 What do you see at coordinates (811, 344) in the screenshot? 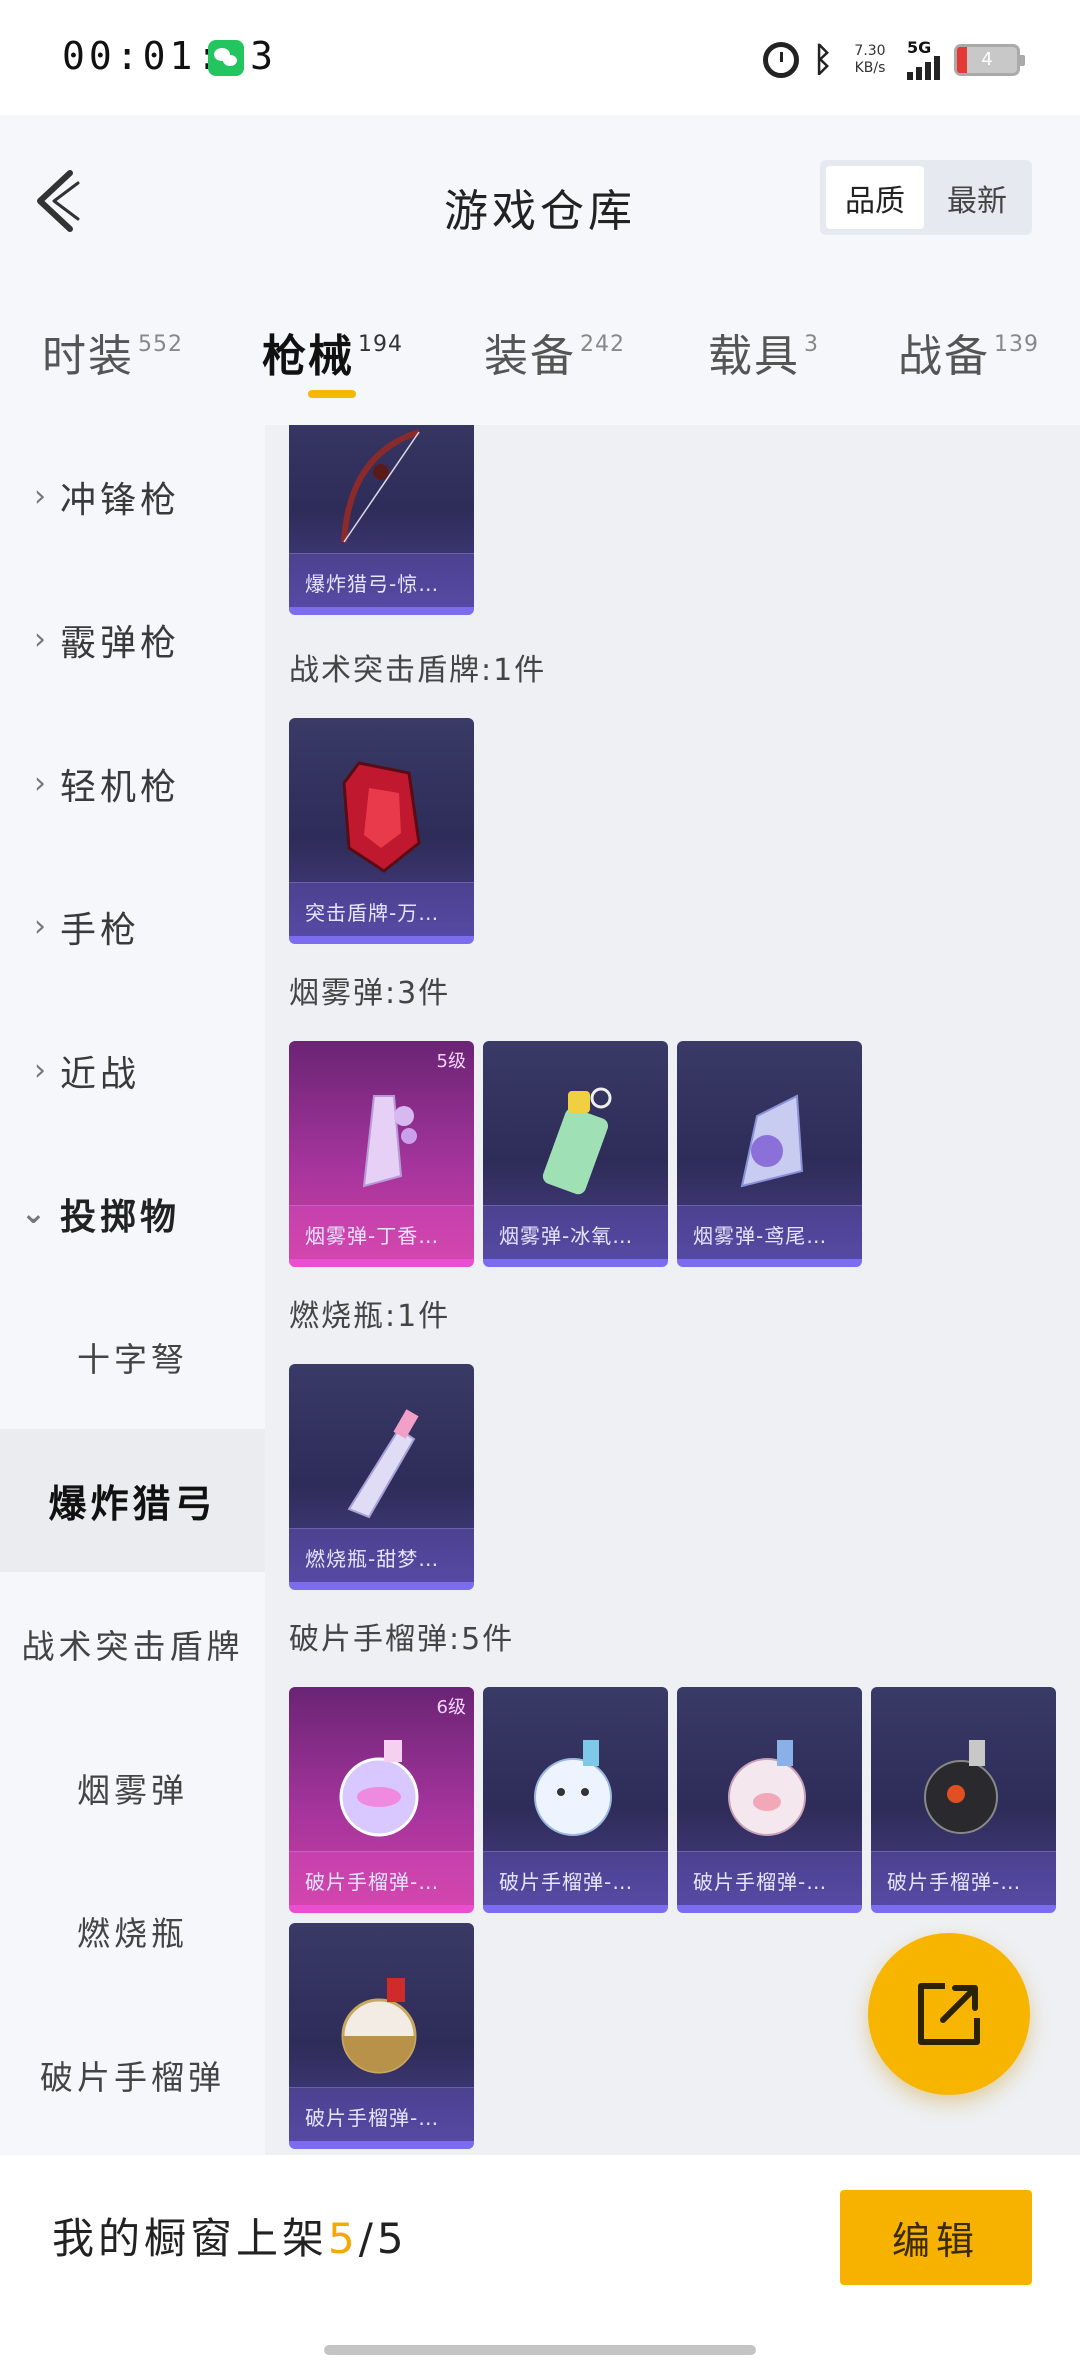
I see `tab-count: 3` at bounding box center [811, 344].